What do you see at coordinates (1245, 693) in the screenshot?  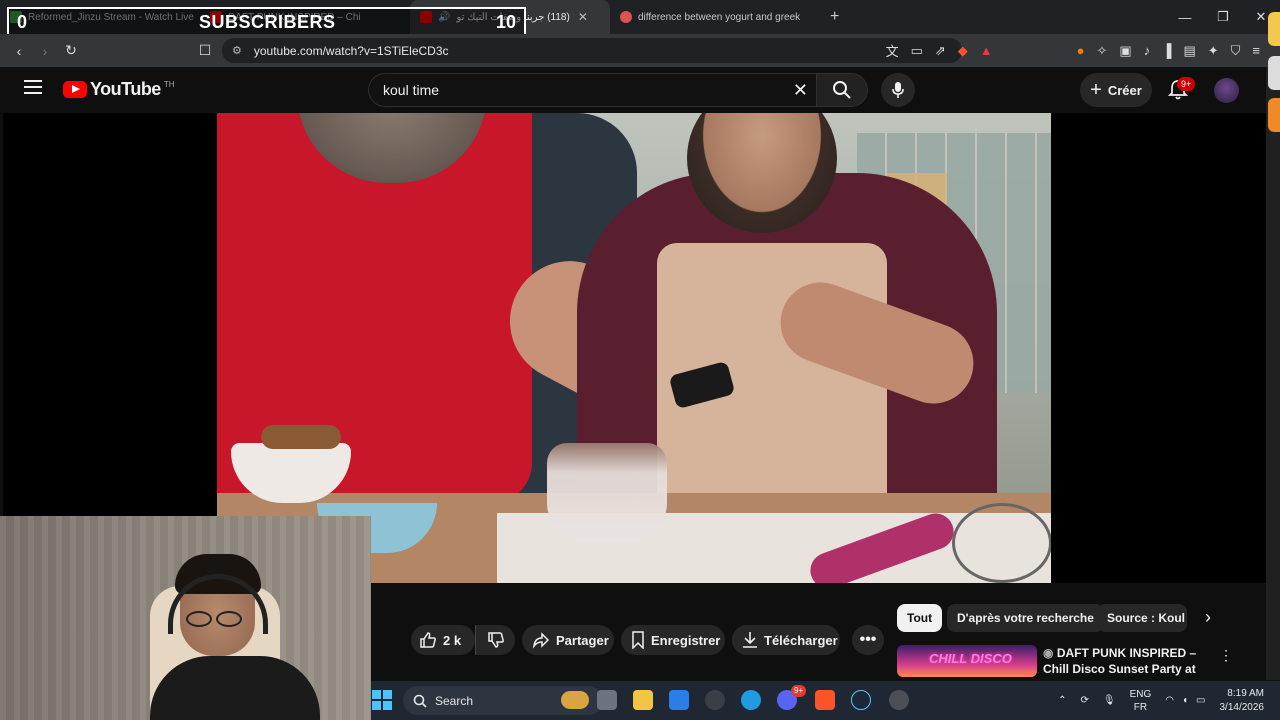 I see `clock-time: 8:19 AM` at bounding box center [1245, 693].